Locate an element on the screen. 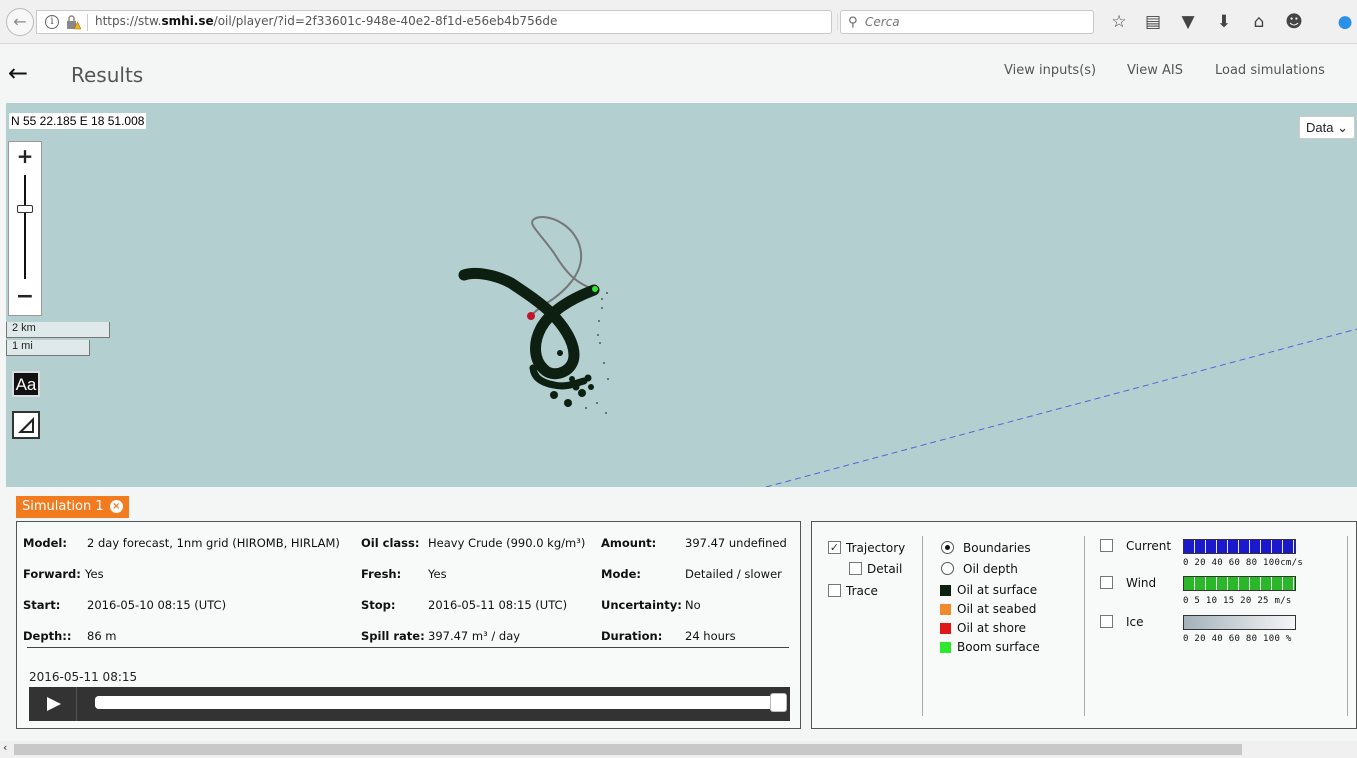 This screenshot has height=758, width=1357. zoom-control: + − is located at coordinates (25, 228).